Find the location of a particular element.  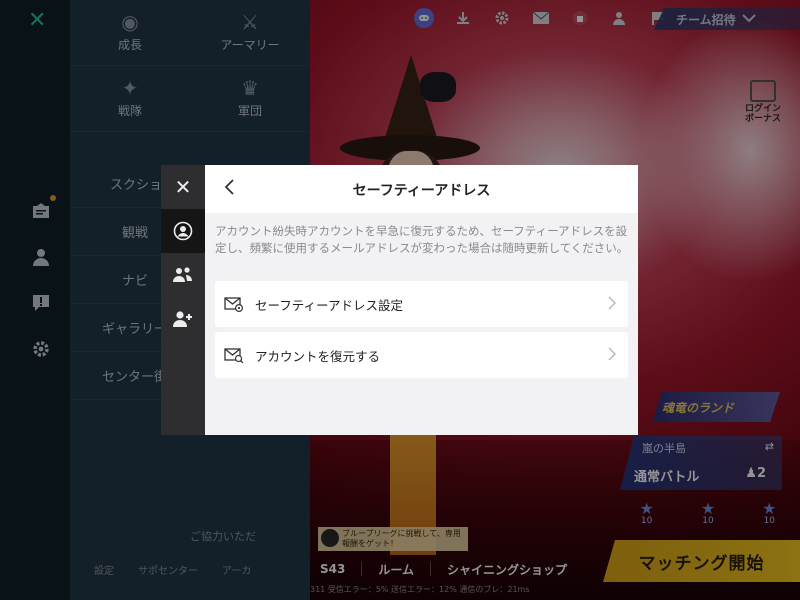

close-icon: ✕ is located at coordinates (183, 187).